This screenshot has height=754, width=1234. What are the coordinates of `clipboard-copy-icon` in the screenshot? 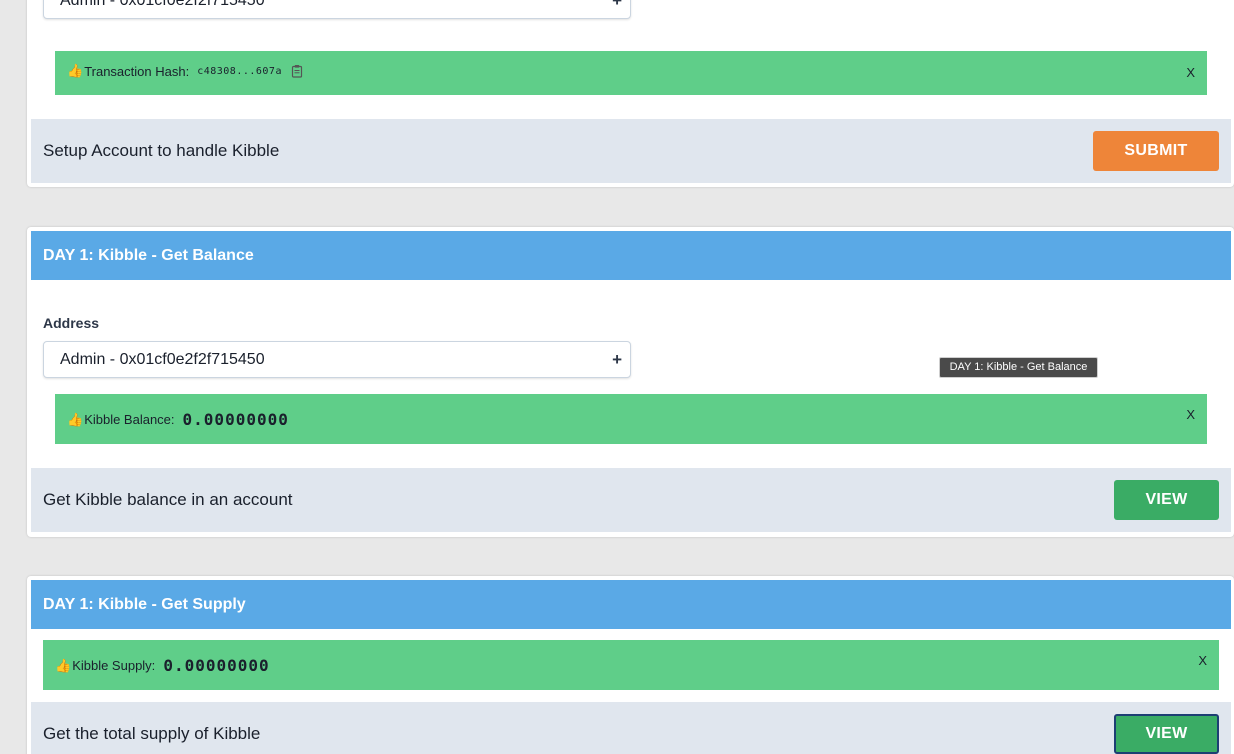 It's located at (297, 71).